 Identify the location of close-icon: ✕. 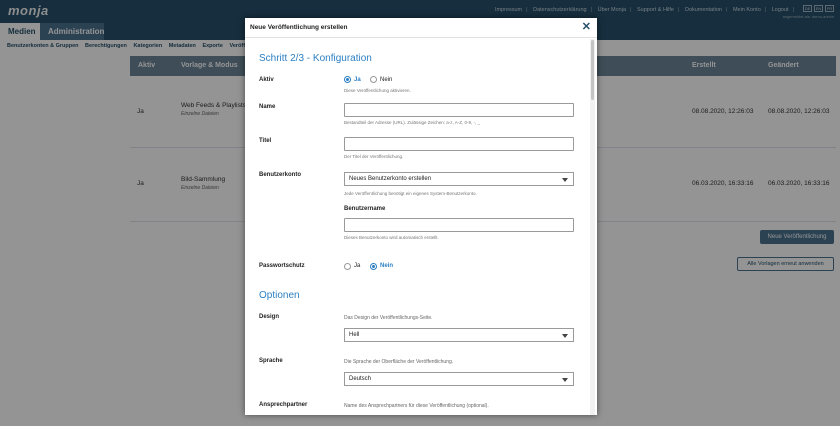
(586, 27).